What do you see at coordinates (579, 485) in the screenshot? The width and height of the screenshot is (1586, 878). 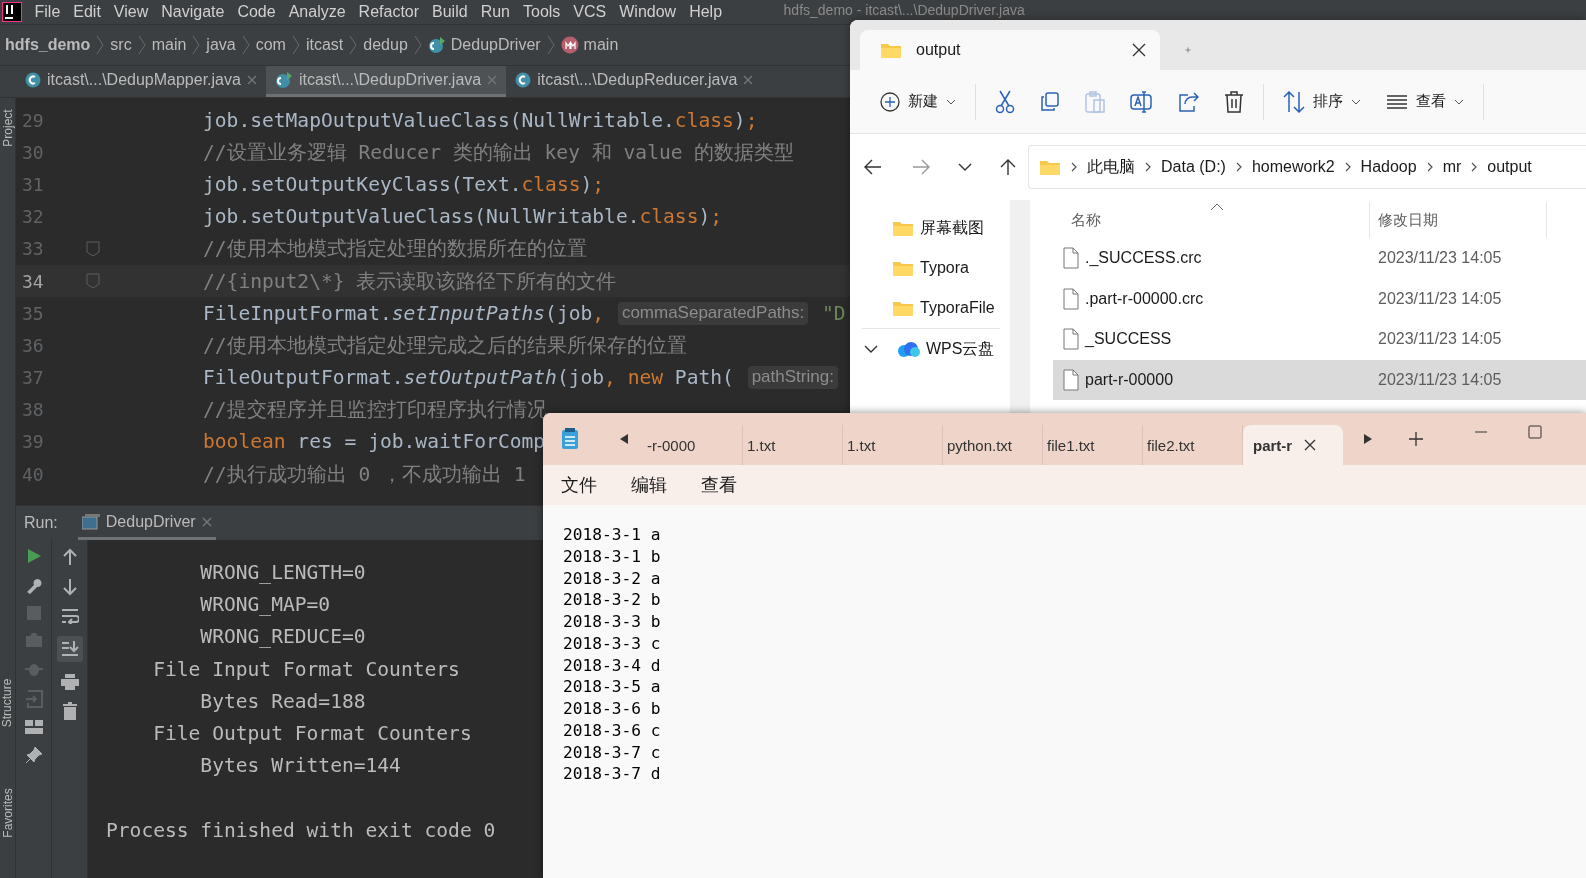 I see `menu-item: 文件` at bounding box center [579, 485].